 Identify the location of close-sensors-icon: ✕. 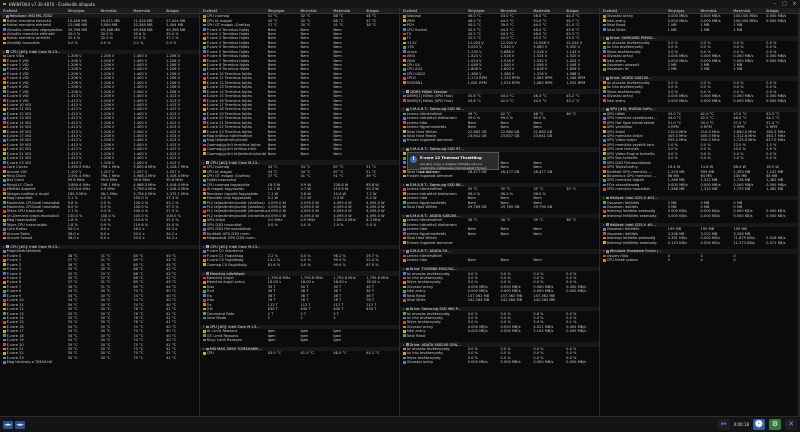
(791, 424).